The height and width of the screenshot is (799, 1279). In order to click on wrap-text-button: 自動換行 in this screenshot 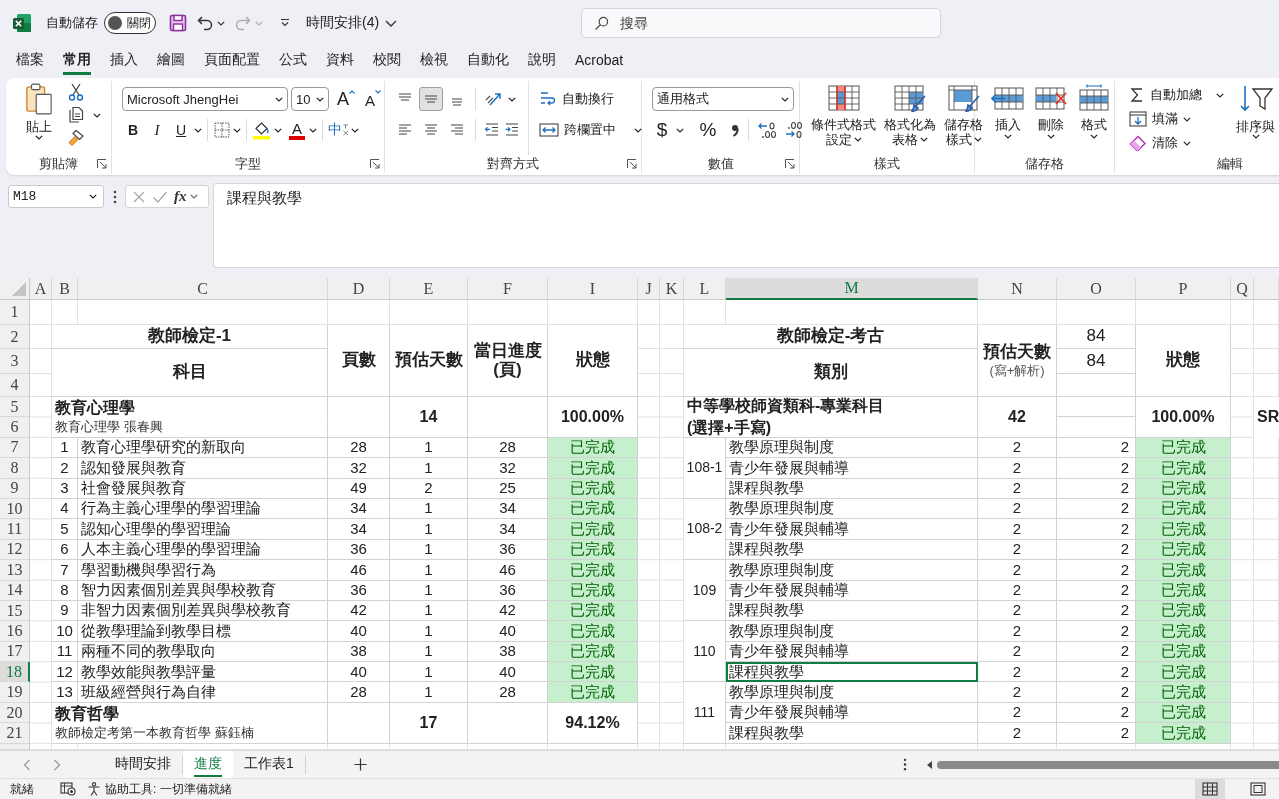, I will do `click(576, 99)`.